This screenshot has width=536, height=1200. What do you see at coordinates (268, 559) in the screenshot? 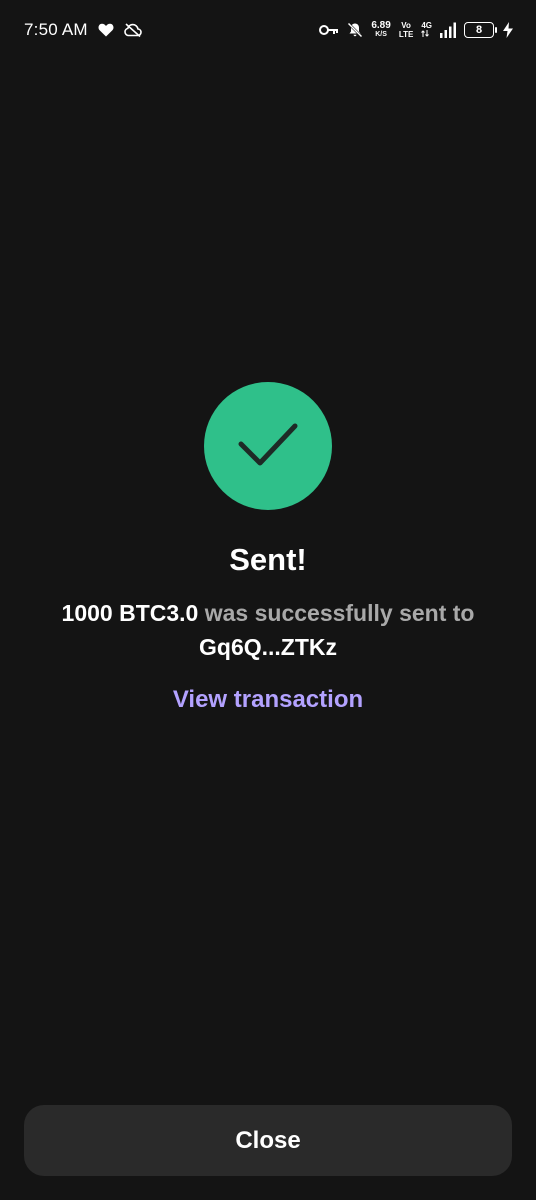
I see `page-title: Sent!` at bounding box center [268, 559].